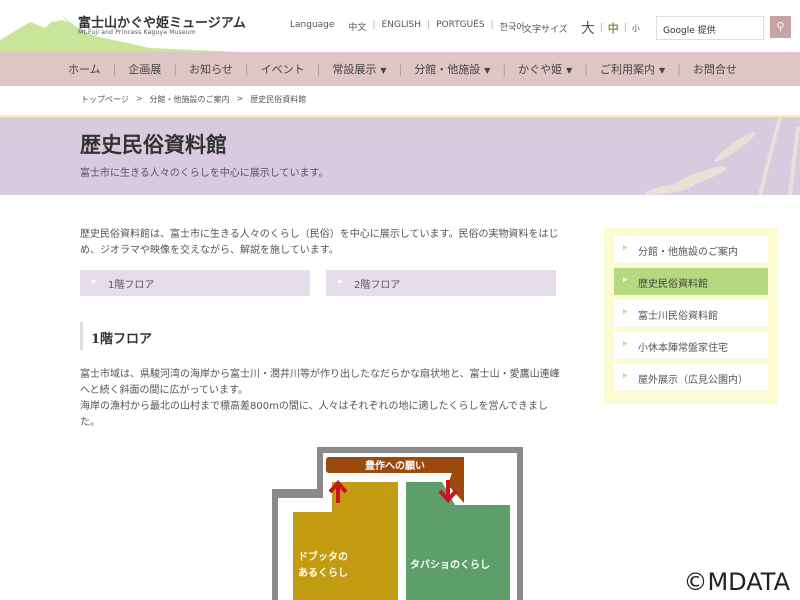 The height and width of the screenshot is (600, 800). Describe the element at coordinates (458, 541) in the screenshot. I see `map-area-right` at that location.